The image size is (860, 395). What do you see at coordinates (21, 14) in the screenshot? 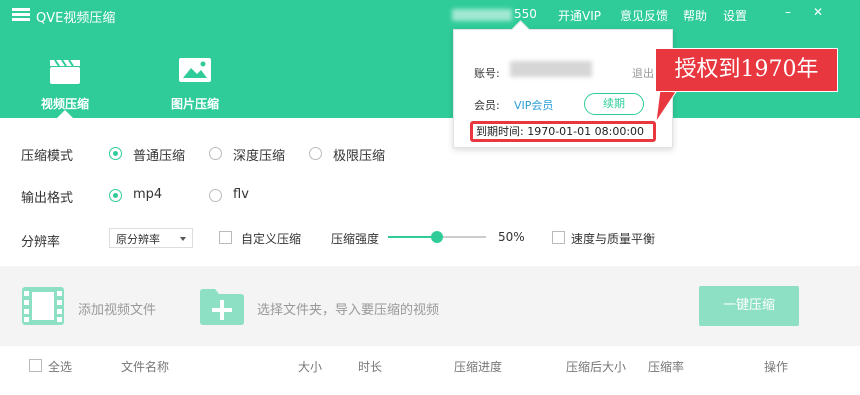
I see `app-logo-icon` at bounding box center [21, 14].